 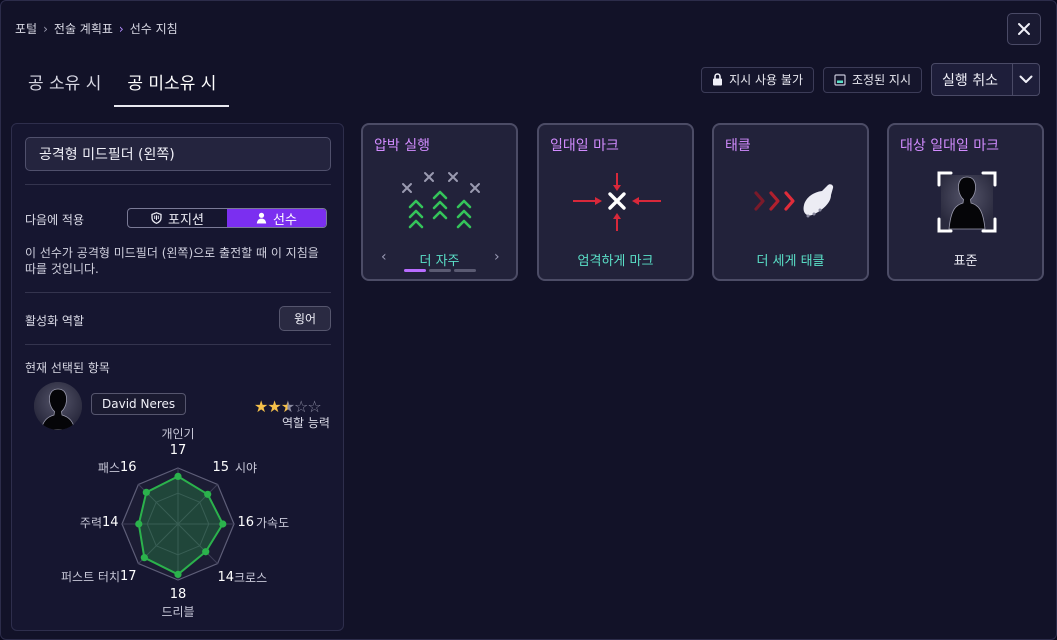 I want to click on breadcrumb: 포털 › 전술 계획표 › 선수 지침, so click(x=96, y=28).